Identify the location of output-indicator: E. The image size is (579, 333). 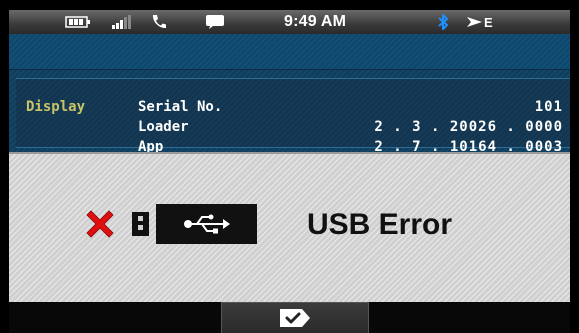
(488, 22).